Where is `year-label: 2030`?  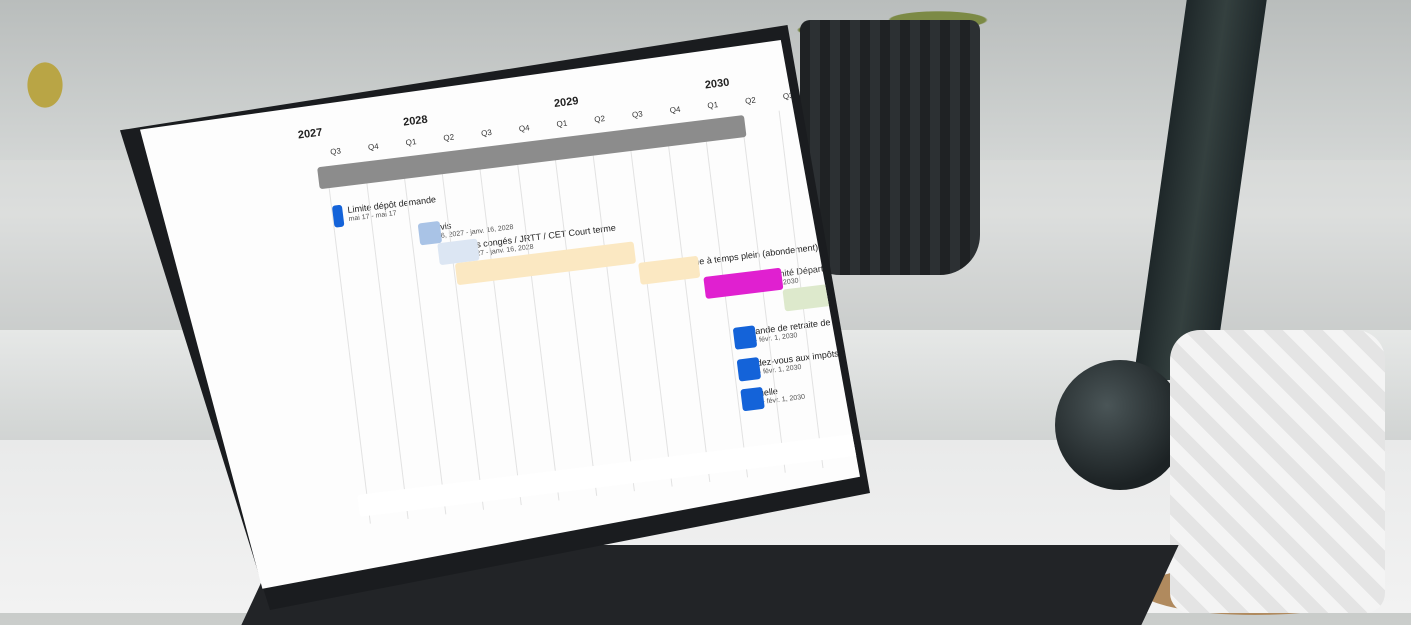 year-label: 2030 is located at coordinates (717, 84).